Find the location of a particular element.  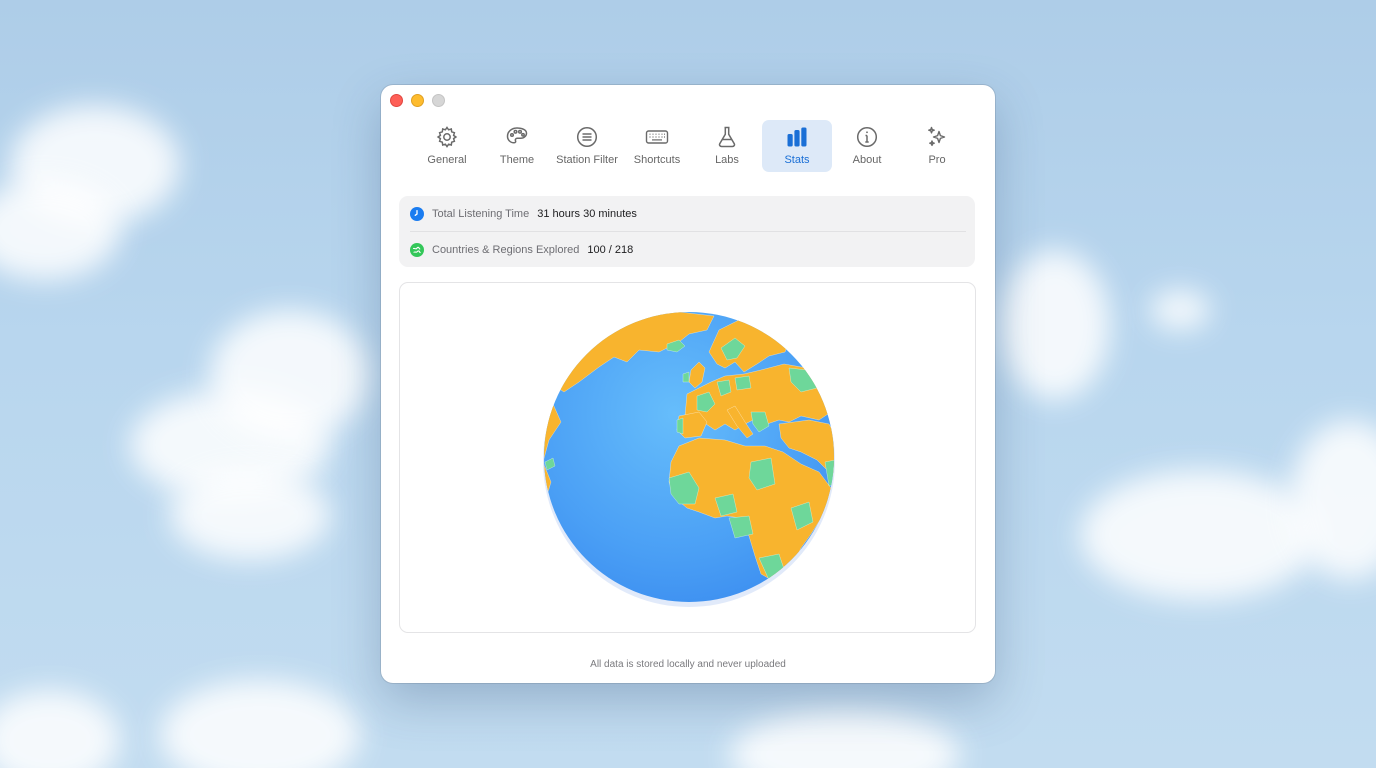

info-icon is located at coordinates (867, 137).